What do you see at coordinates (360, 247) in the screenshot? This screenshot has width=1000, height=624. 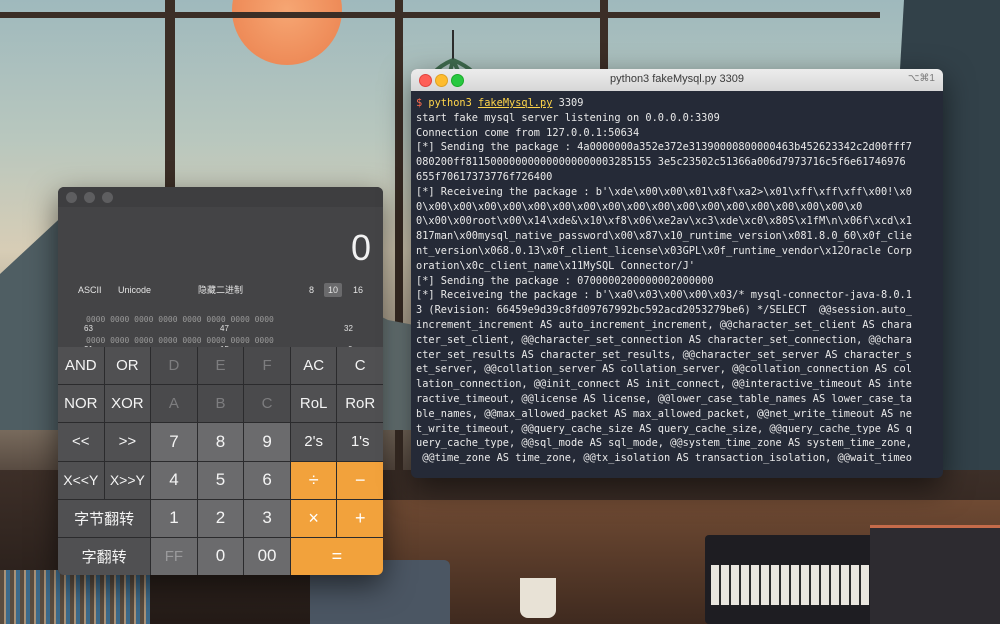 I see `display-value: 0` at bounding box center [360, 247].